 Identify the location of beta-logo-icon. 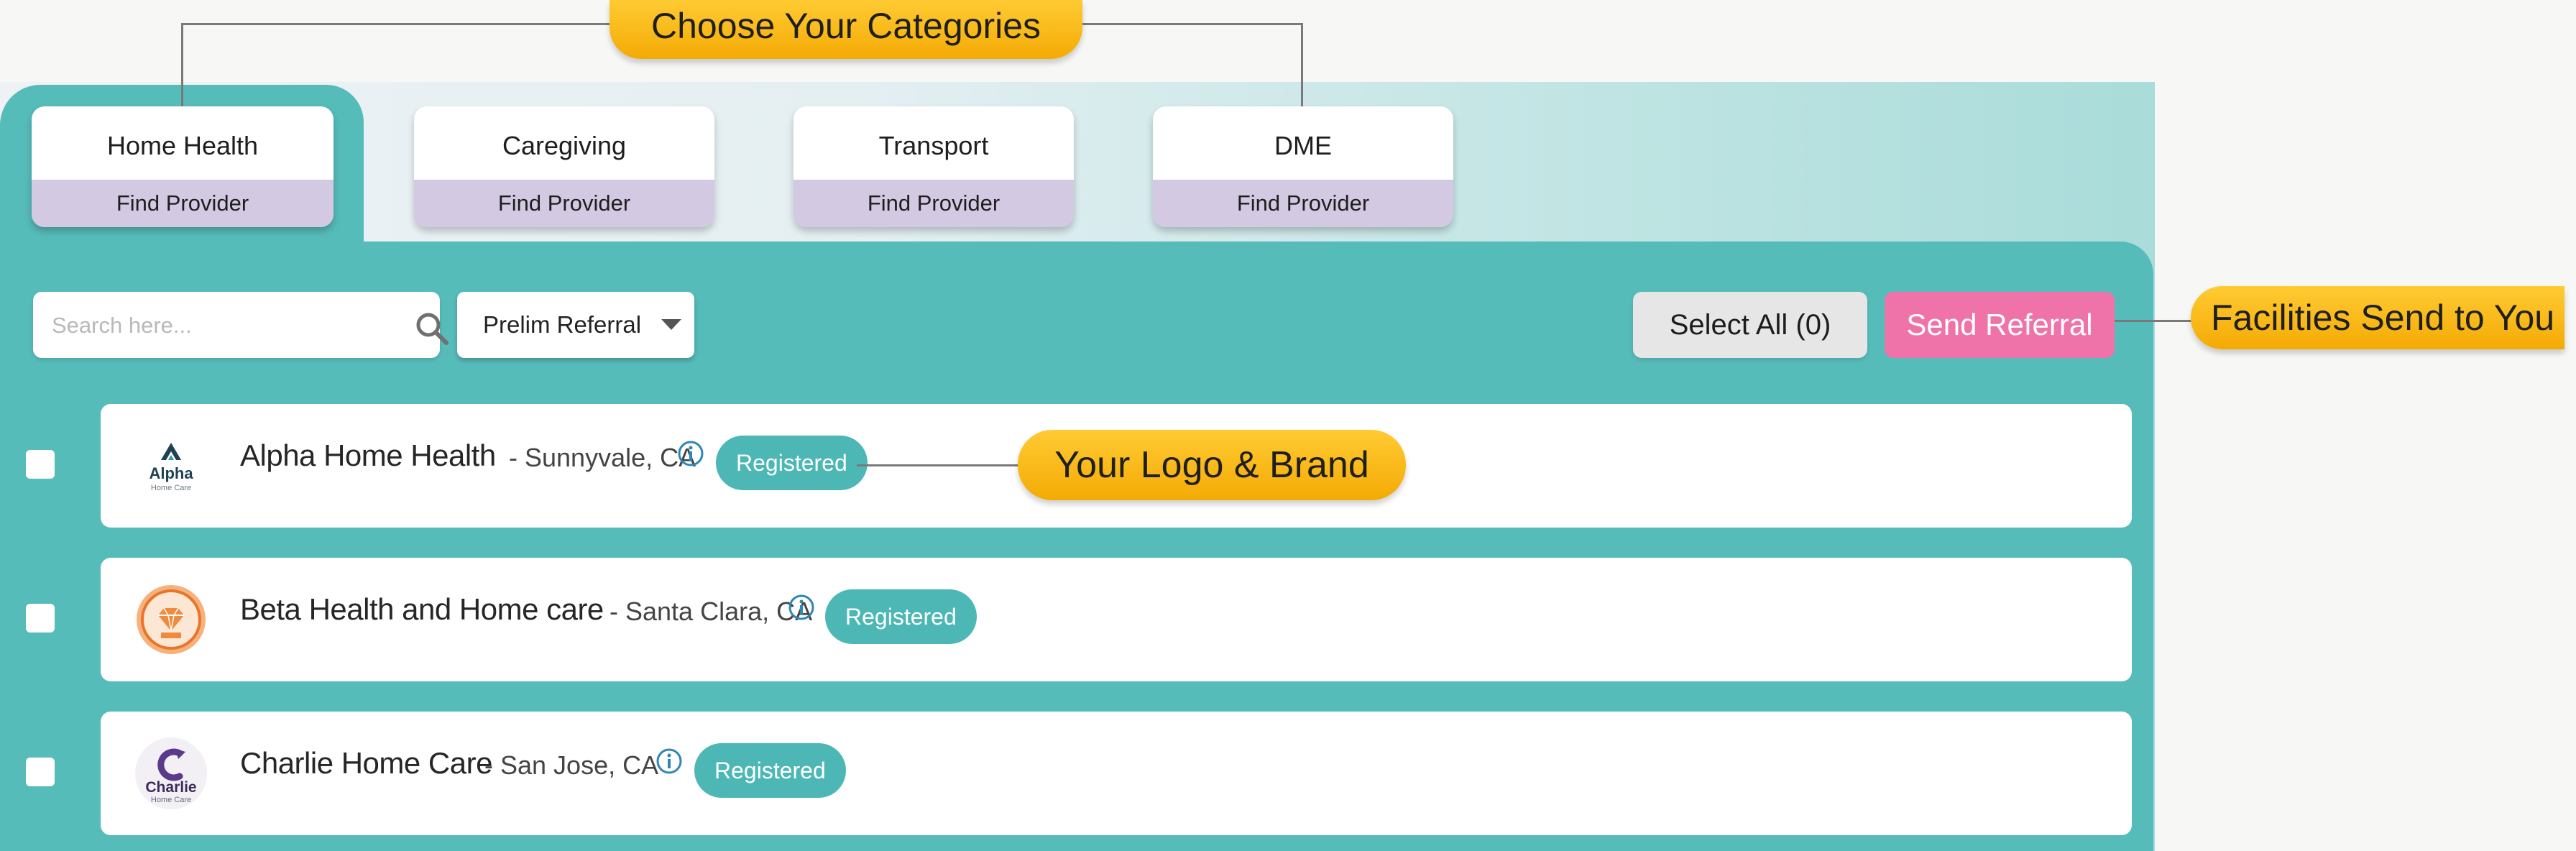
(171, 619).